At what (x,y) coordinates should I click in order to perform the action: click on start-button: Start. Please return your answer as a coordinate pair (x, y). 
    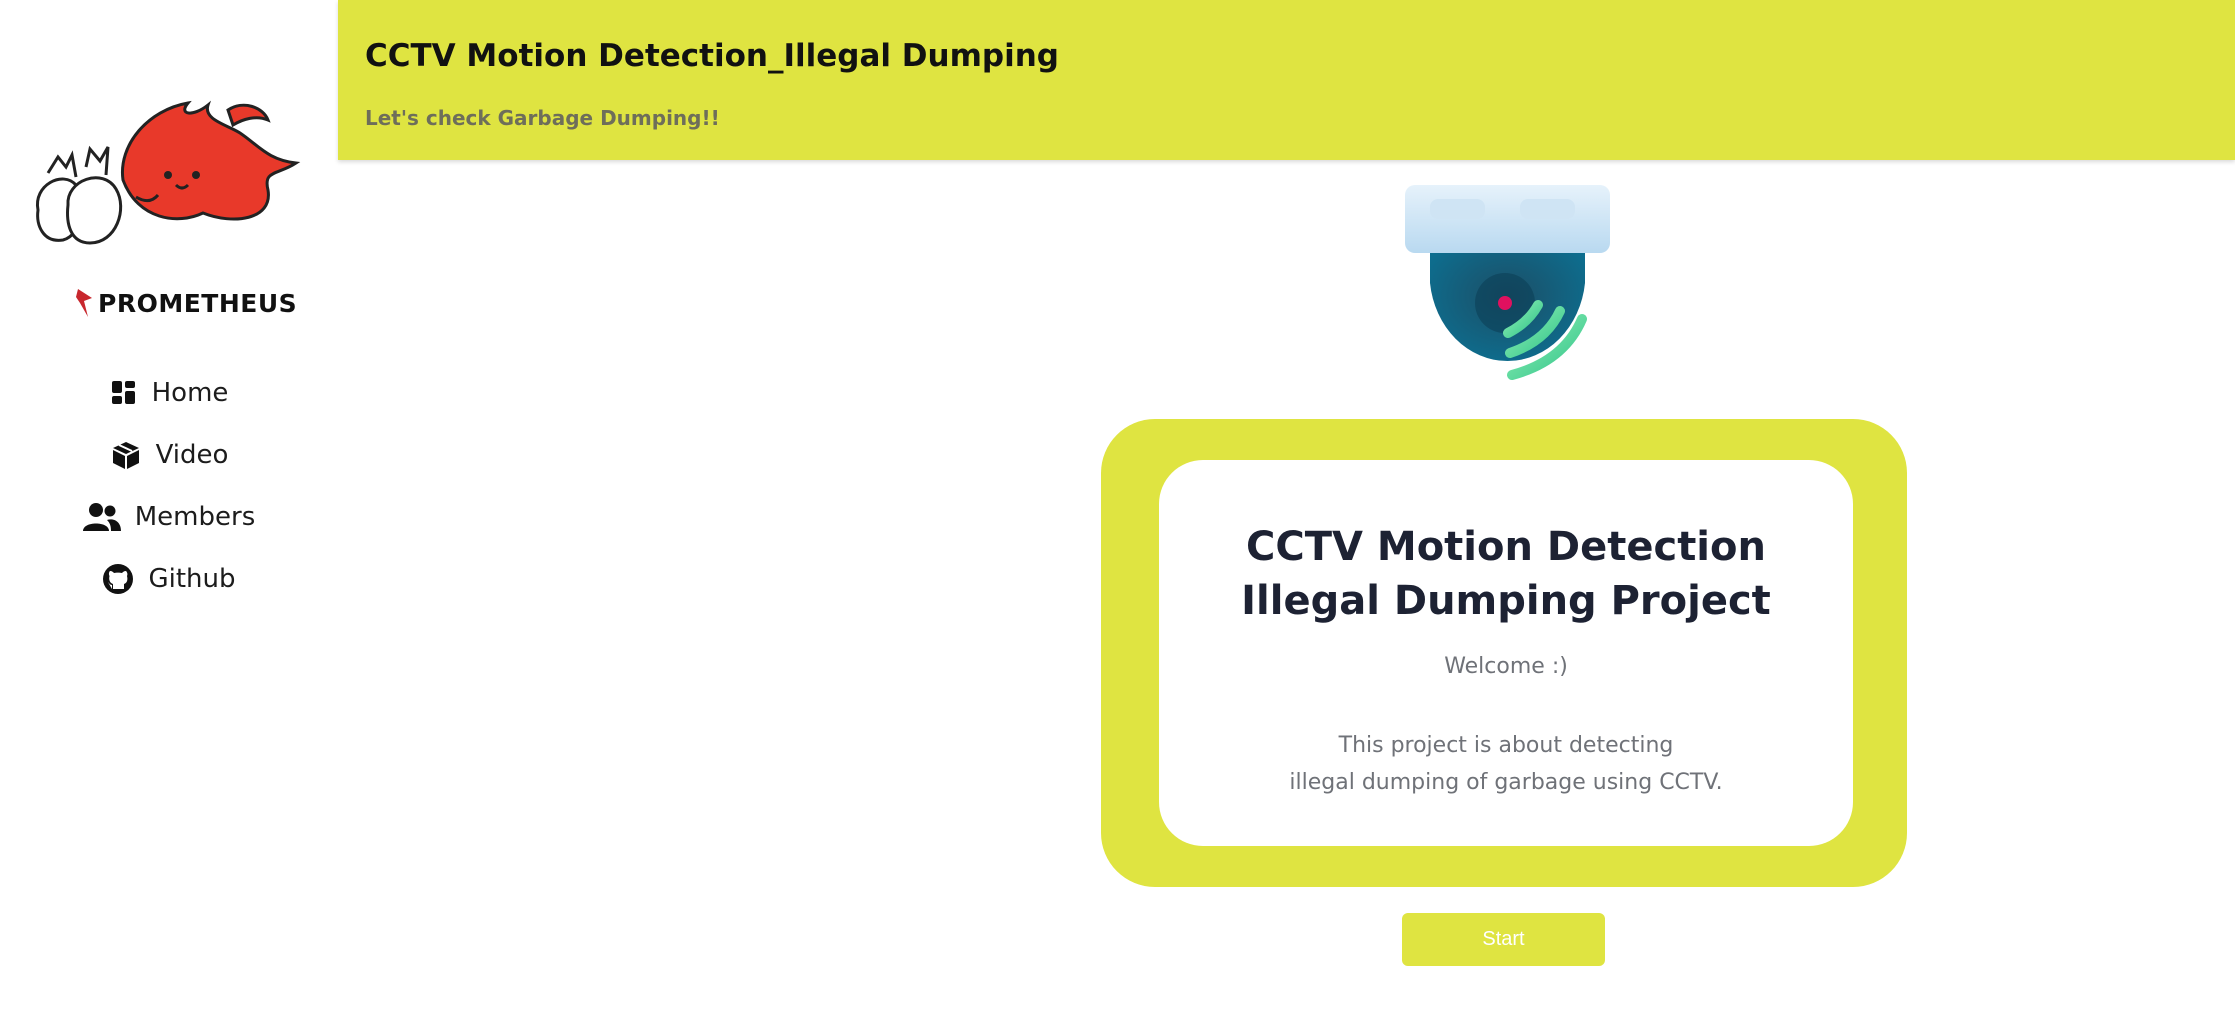
    Looking at the image, I should click on (1503, 939).